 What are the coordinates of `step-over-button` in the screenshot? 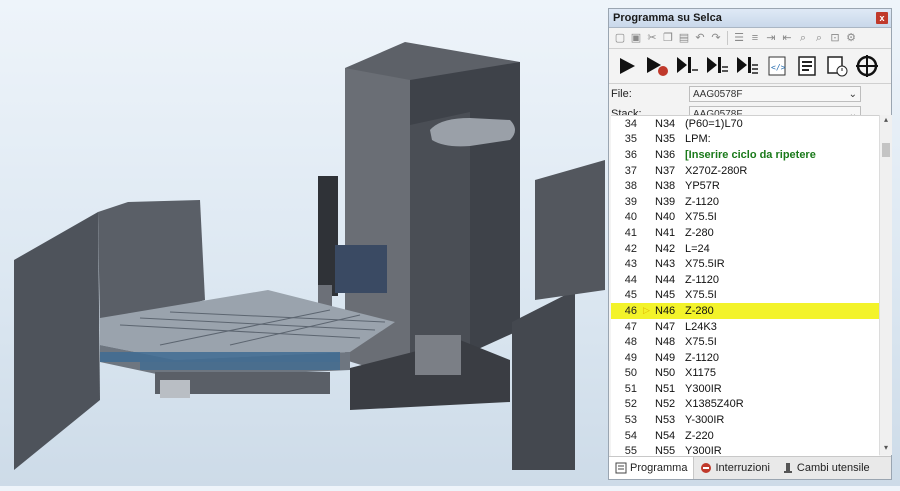 It's located at (747, 66).